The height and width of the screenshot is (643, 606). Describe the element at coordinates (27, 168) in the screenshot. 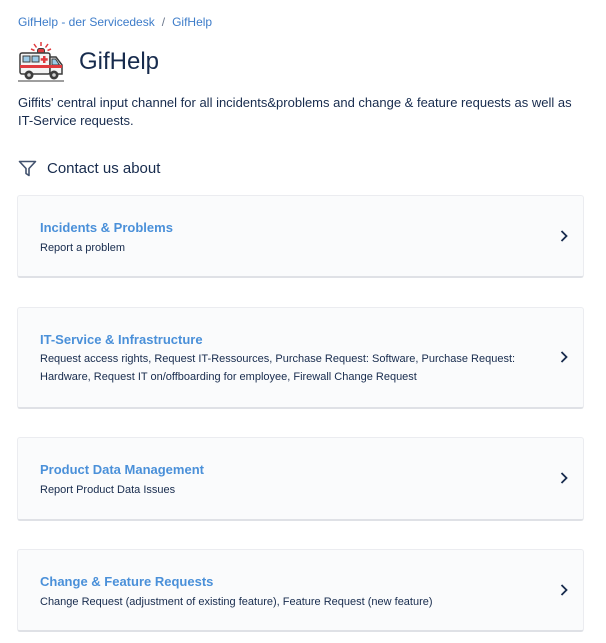

I see `filter-icon` at that location.